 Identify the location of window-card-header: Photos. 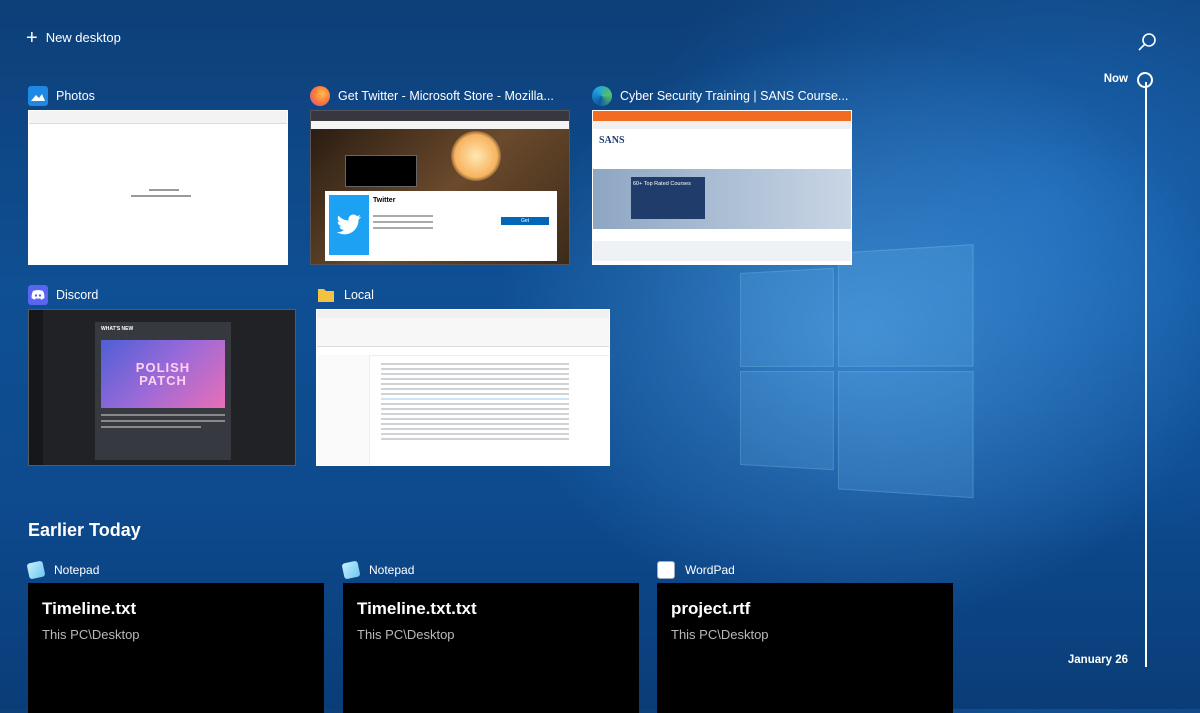
(158, 96).